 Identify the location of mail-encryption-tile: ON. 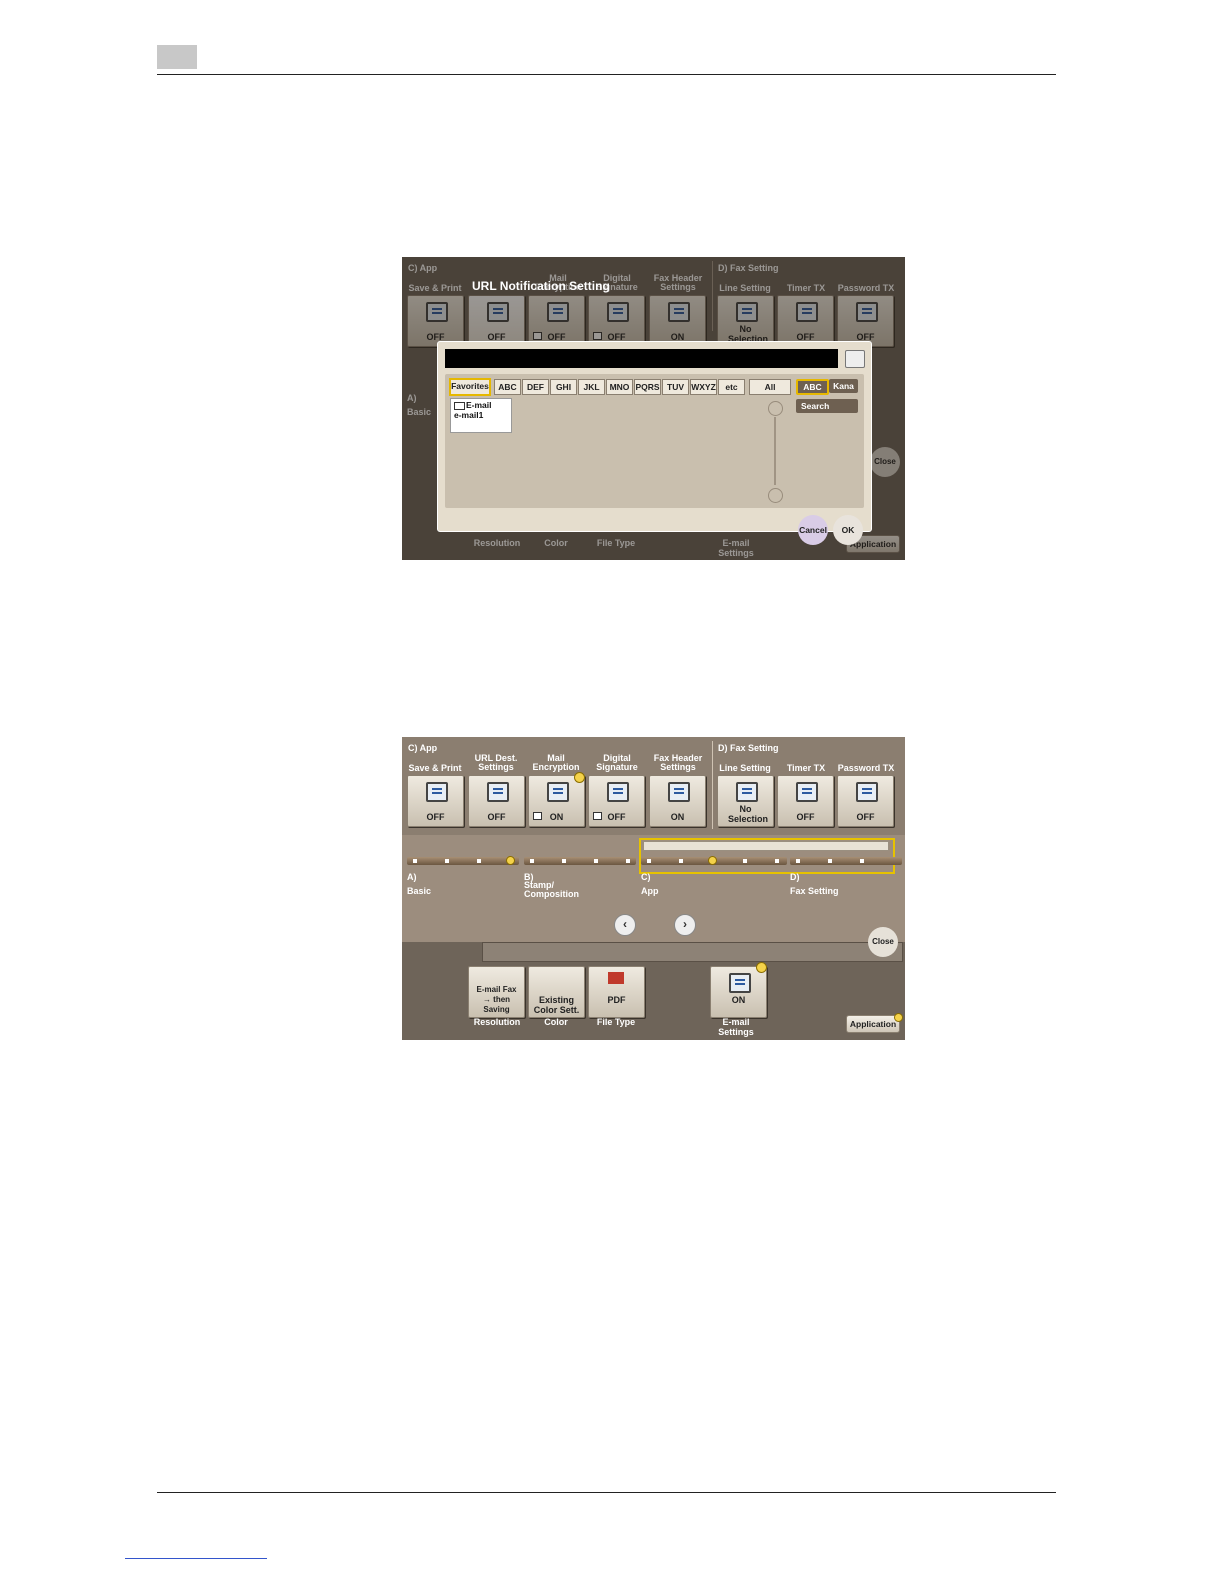
(556, 801).